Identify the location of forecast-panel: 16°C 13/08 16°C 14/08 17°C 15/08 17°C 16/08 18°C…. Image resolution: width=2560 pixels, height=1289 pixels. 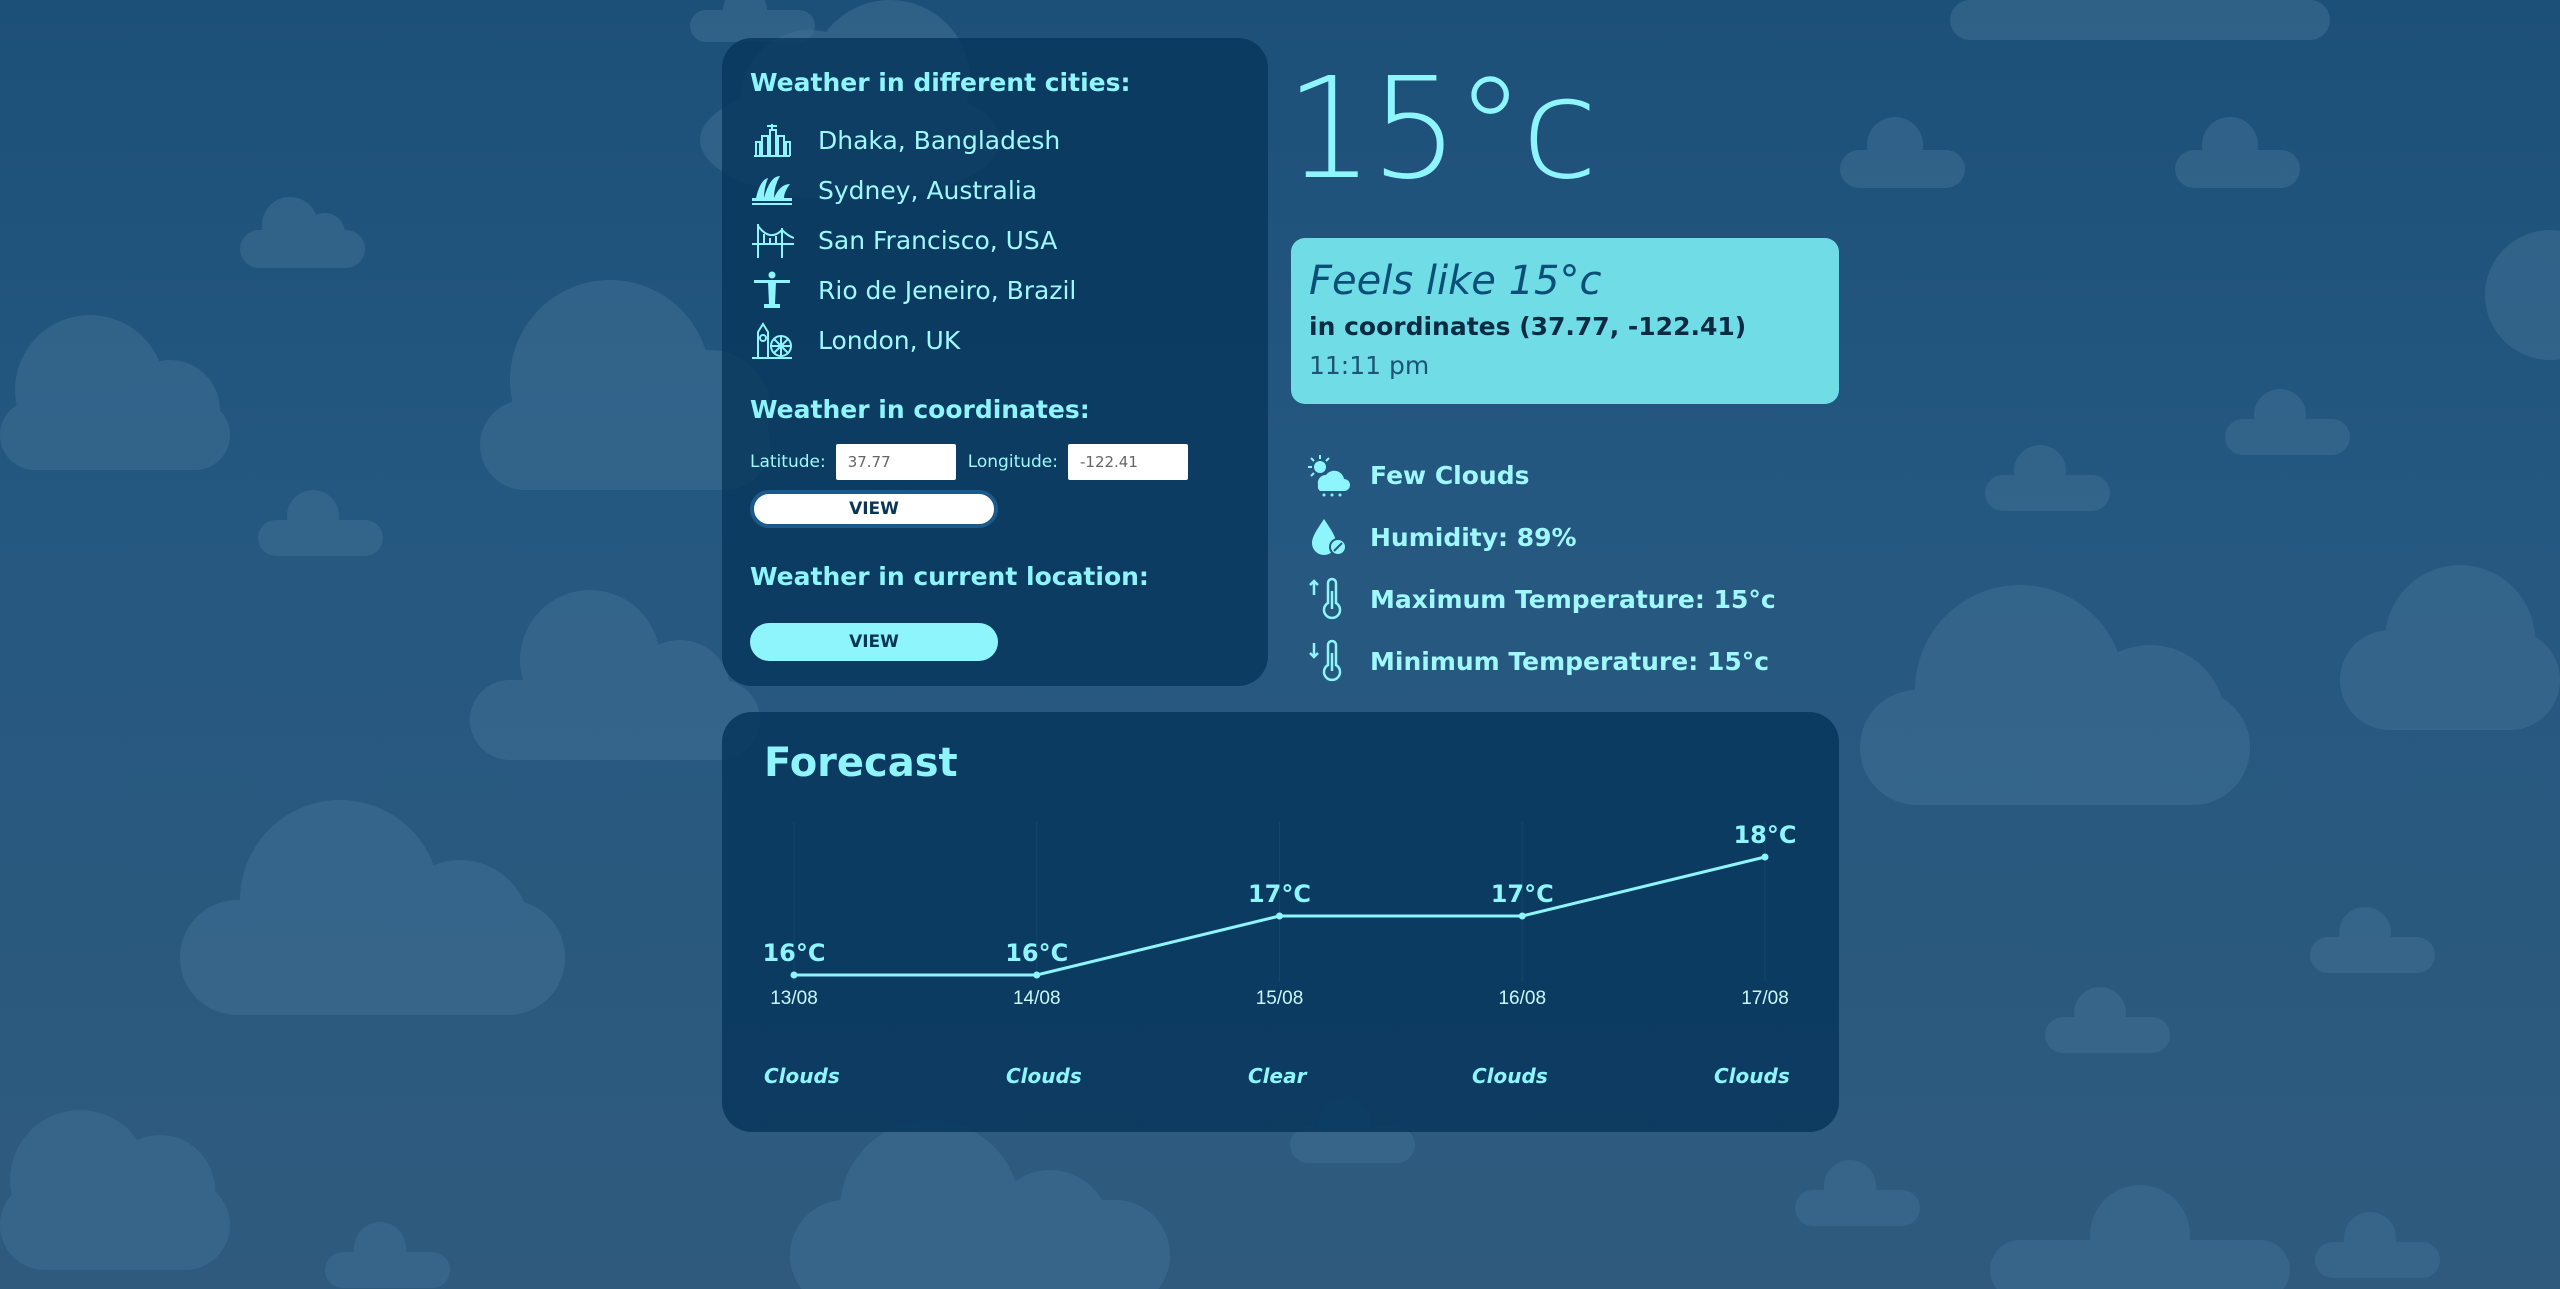
(1280, 922).